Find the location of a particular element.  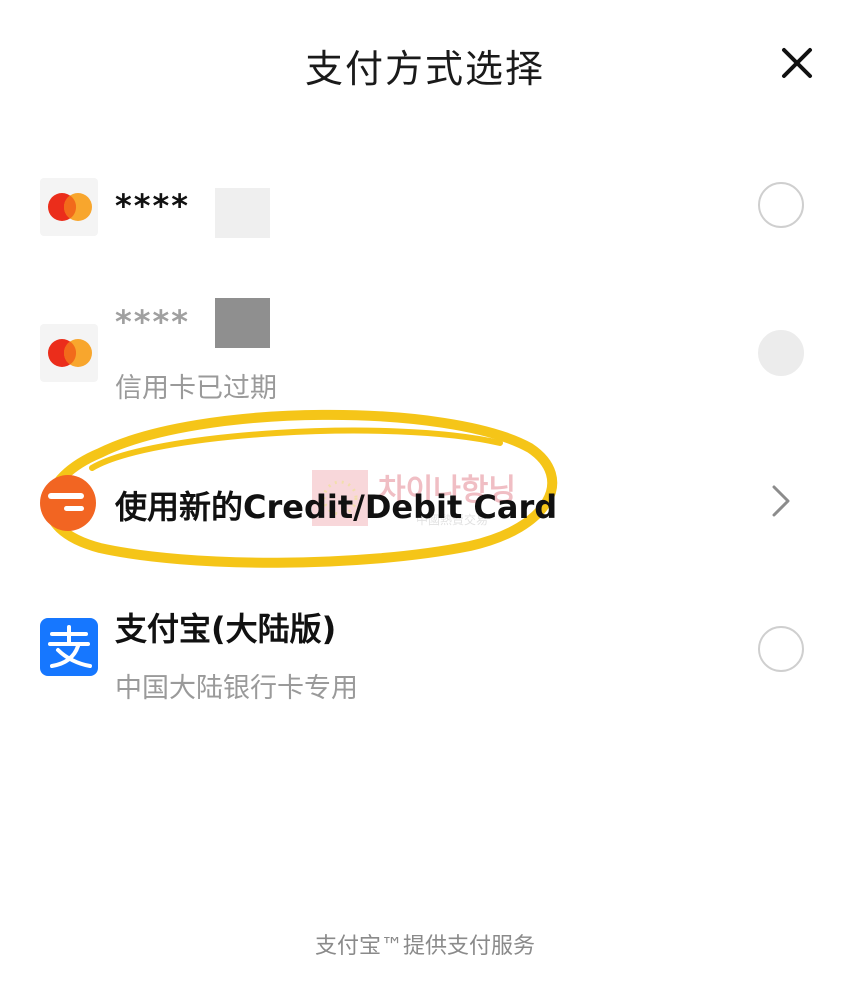

alipay-label: 支付宝(大陆版) is located at coordinates (226, 629).